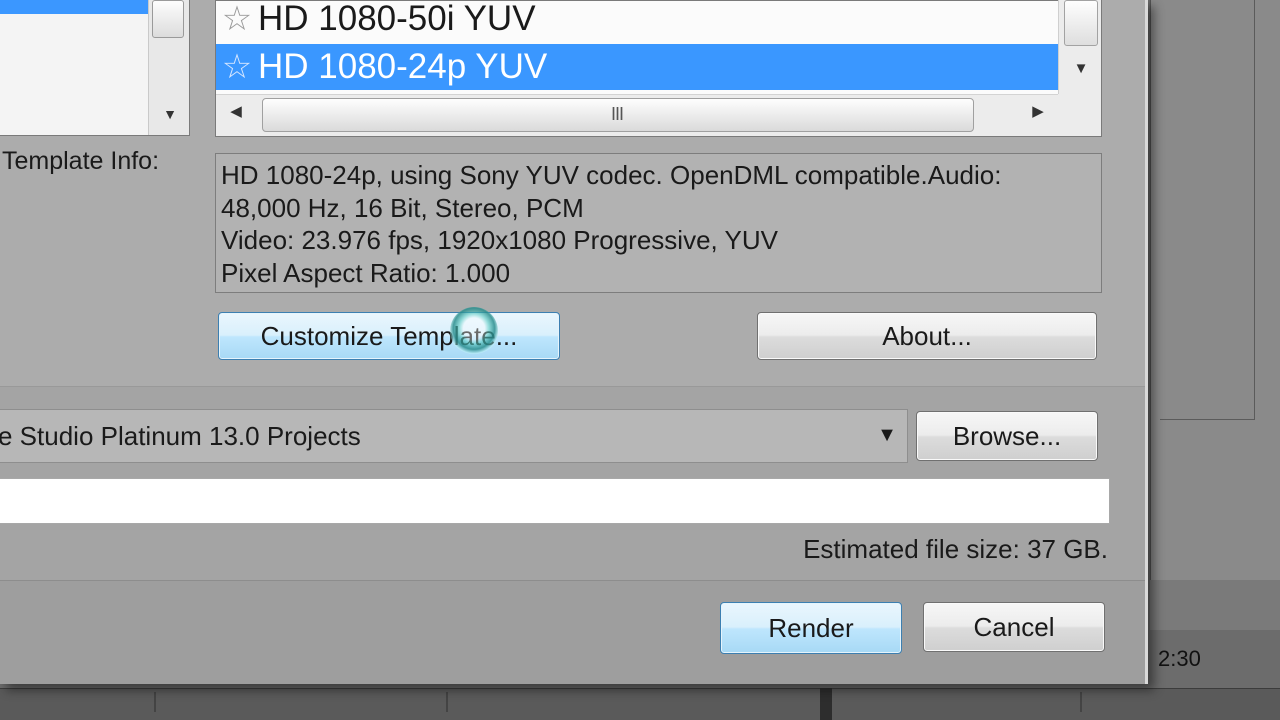 This screenshot has height=720, width=1280. What do you see at coordinates (81, 161) in the screenshot?
I see `template-info-label: Template Info:` at bounding box center [81, 161].